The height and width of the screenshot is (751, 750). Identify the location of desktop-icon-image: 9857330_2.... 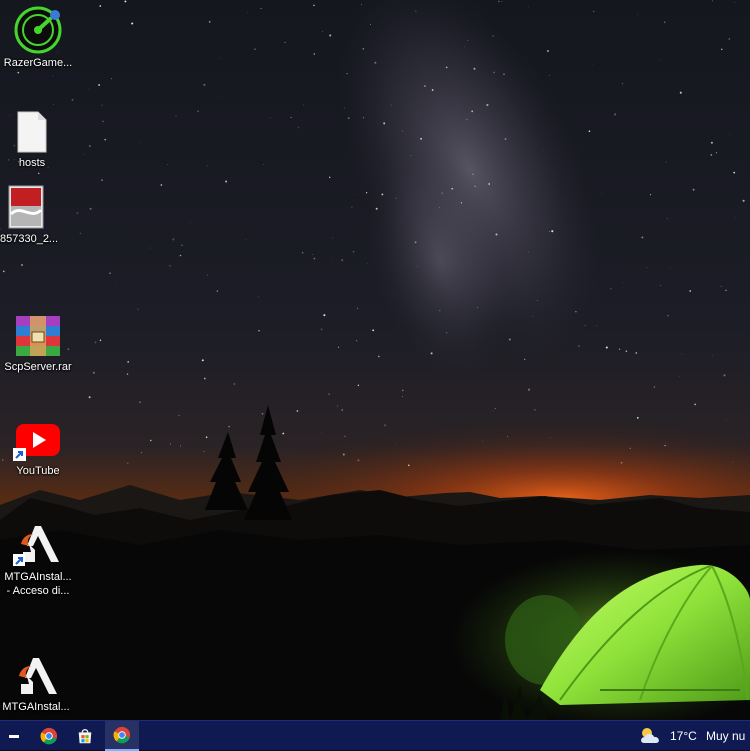
(32, 215).